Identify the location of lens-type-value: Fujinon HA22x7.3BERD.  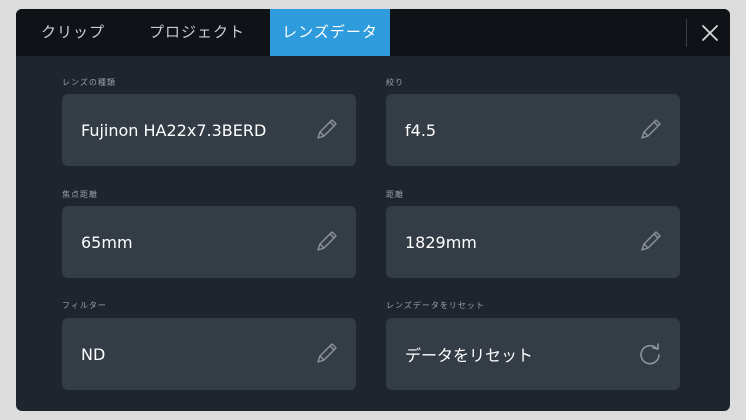
(174, 130).